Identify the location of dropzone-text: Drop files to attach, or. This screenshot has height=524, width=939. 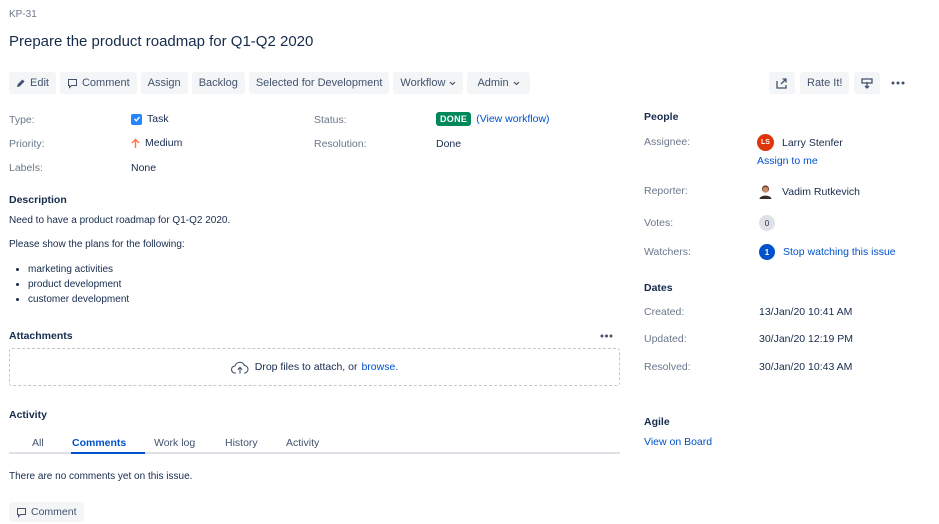
(306, 367).